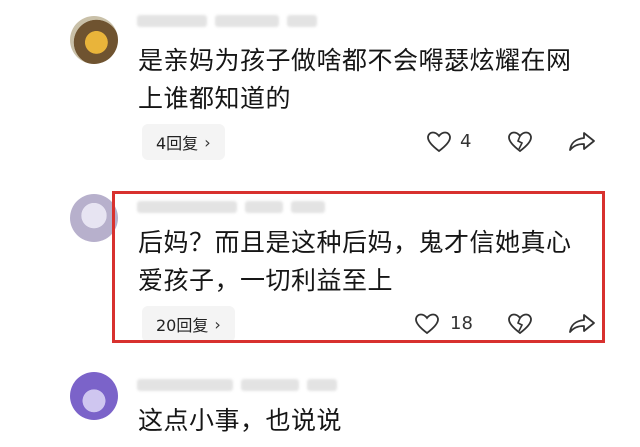 This screenshot has height=447, width=640. I want to click on comment-text-line: 上谁都知道的, so click(215, 98).